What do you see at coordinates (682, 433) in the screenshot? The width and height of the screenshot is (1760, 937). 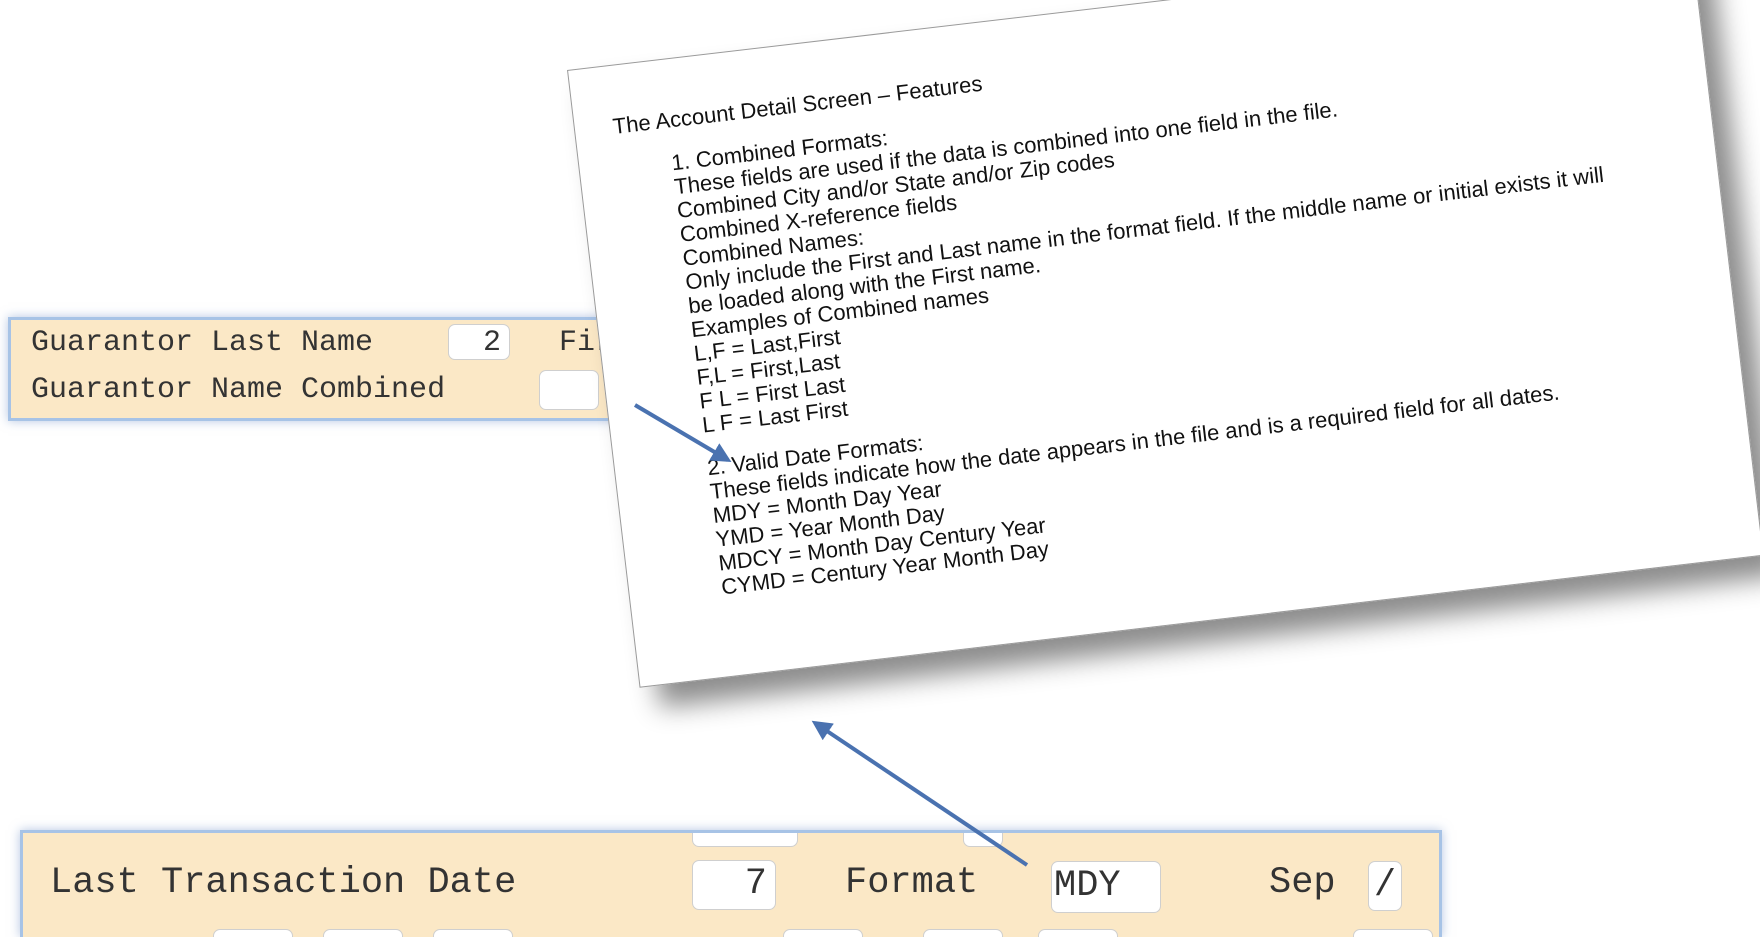 I see `names-callout-arrow` at bounding box center [682, 433].